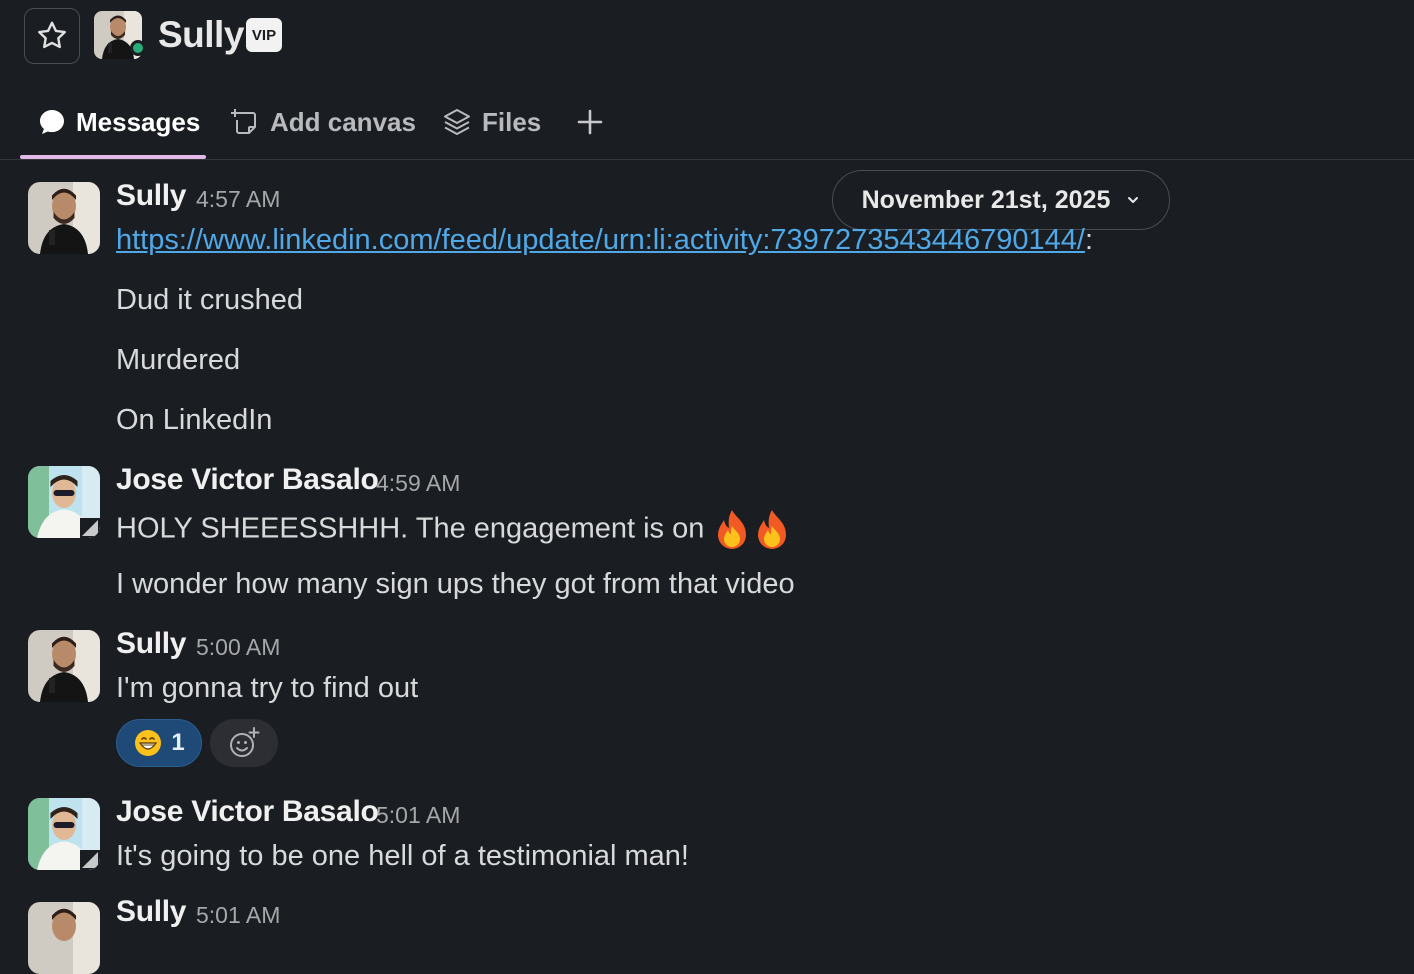 The height and width of the screenshot is (974, 1414). What do you see at coordinates (113, 157) in the screenshot?
I see `active-tab-underline` at bounding box center [113, 157].